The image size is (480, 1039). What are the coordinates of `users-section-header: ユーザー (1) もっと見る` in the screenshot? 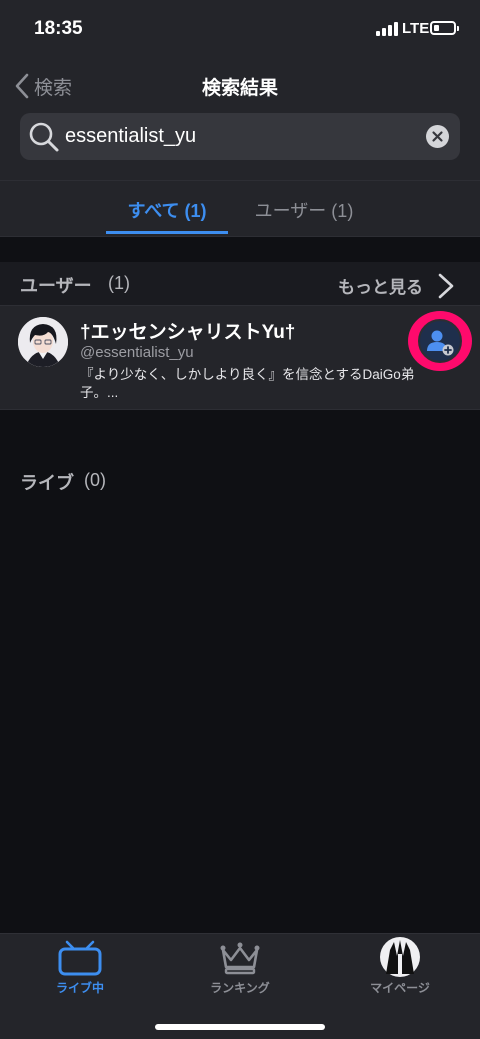 It's located at (240, 283).